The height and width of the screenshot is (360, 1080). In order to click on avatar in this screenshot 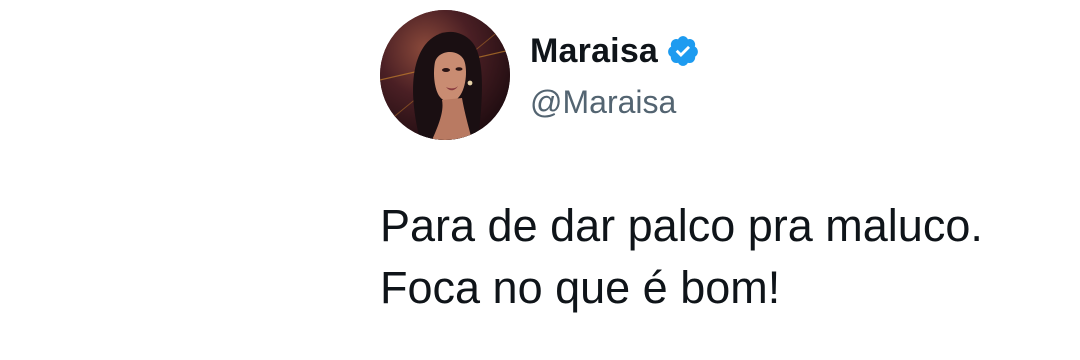, I will do `click(445, 75)`.